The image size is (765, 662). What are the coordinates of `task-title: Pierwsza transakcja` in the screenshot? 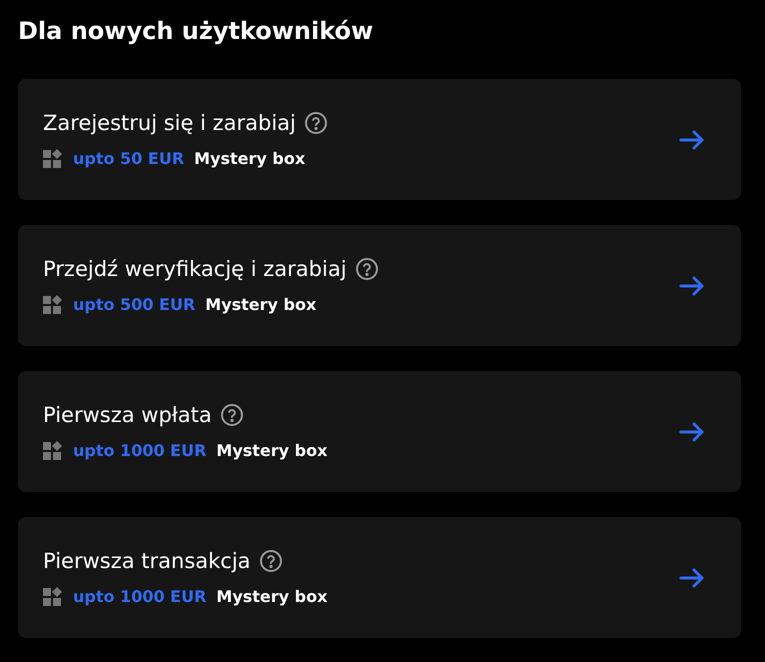 It's located at (147, 561).